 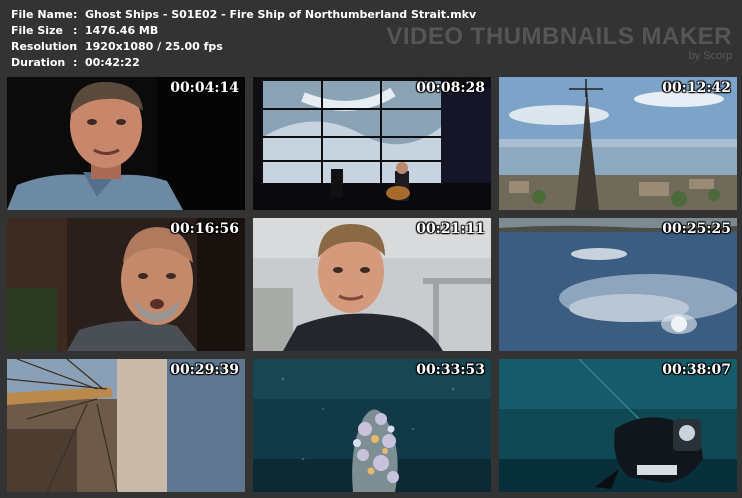 I want to click on thumbnail-frame: 00:29:39, so click(x=126, y=425).